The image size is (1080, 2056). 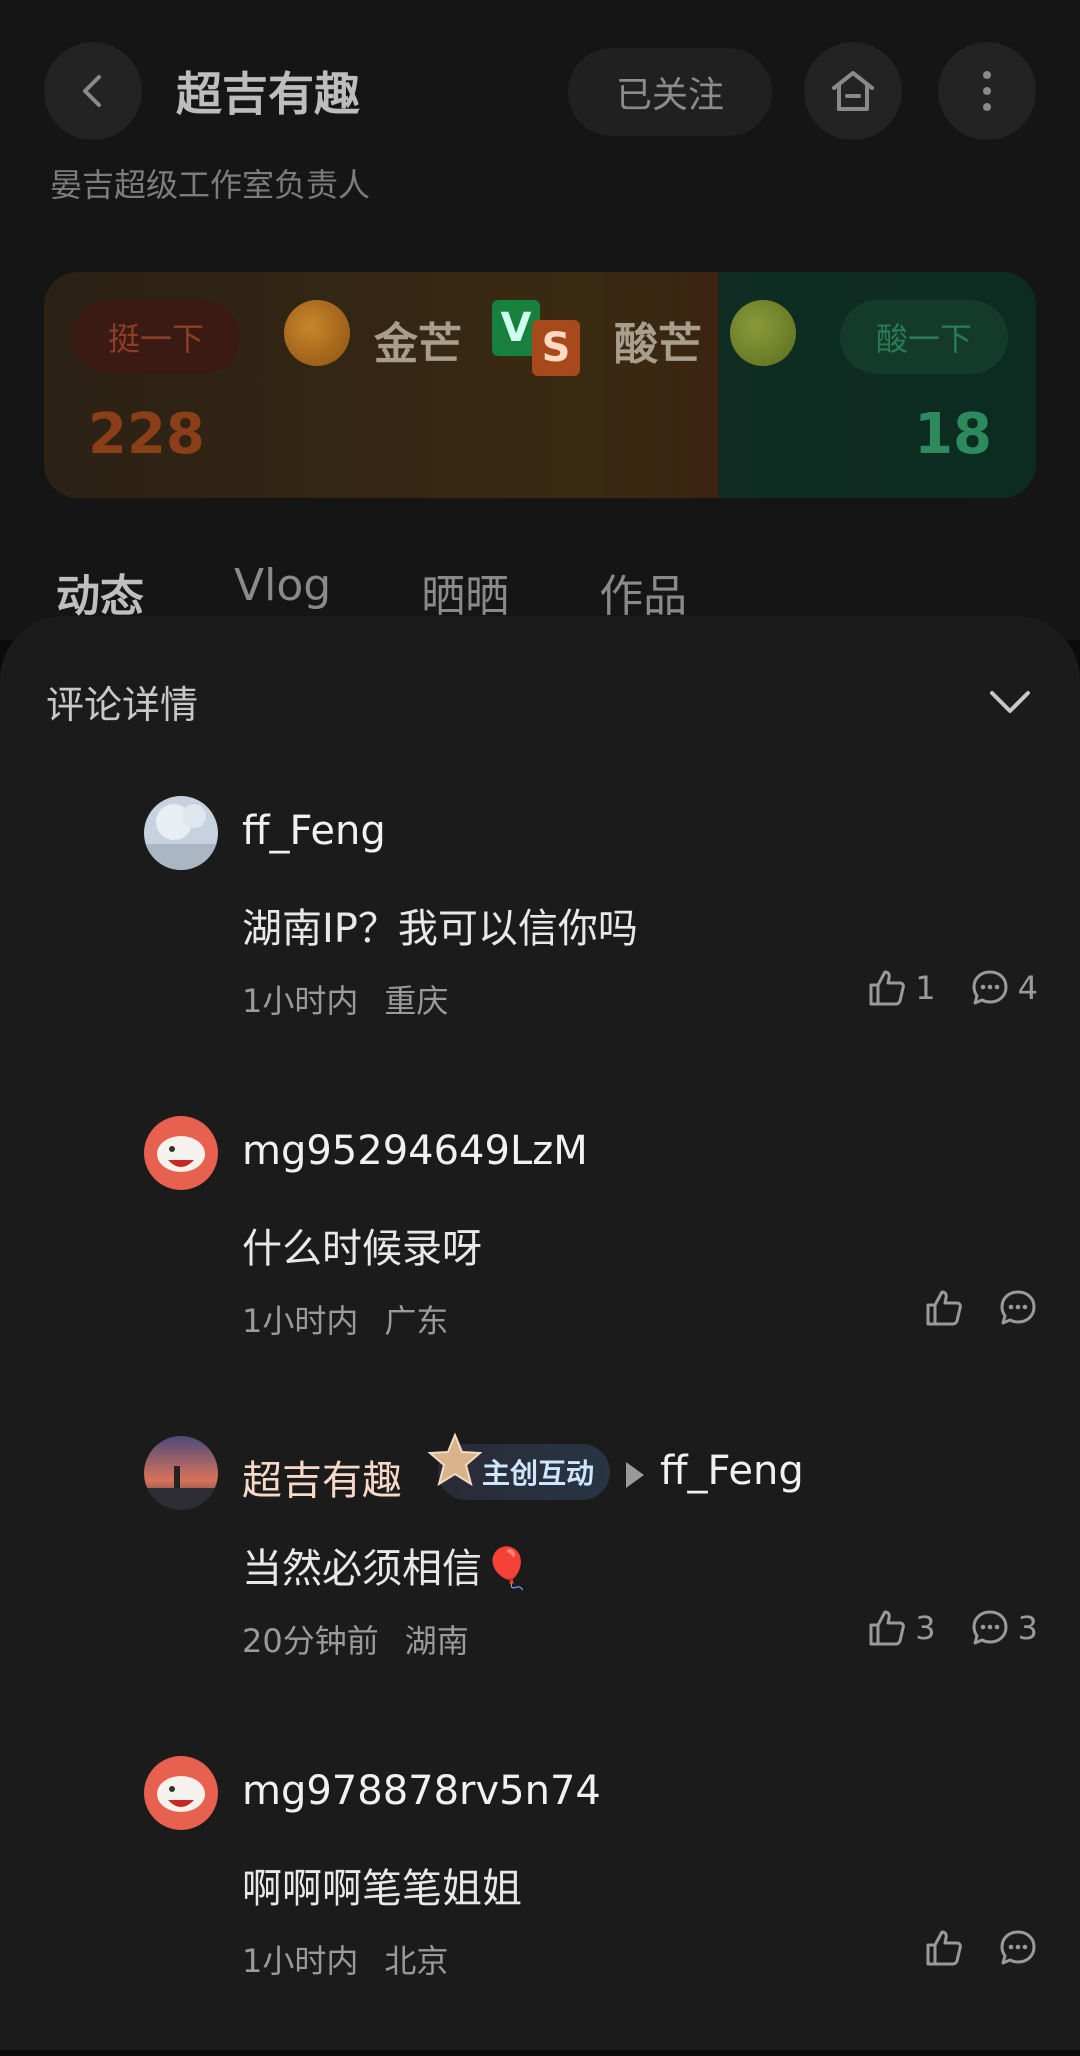 I want to click on comment-item: ff_Feng 湖南IP？我可以信你吗 1小时内 重庆 1 4, so click(x=540, y=946).